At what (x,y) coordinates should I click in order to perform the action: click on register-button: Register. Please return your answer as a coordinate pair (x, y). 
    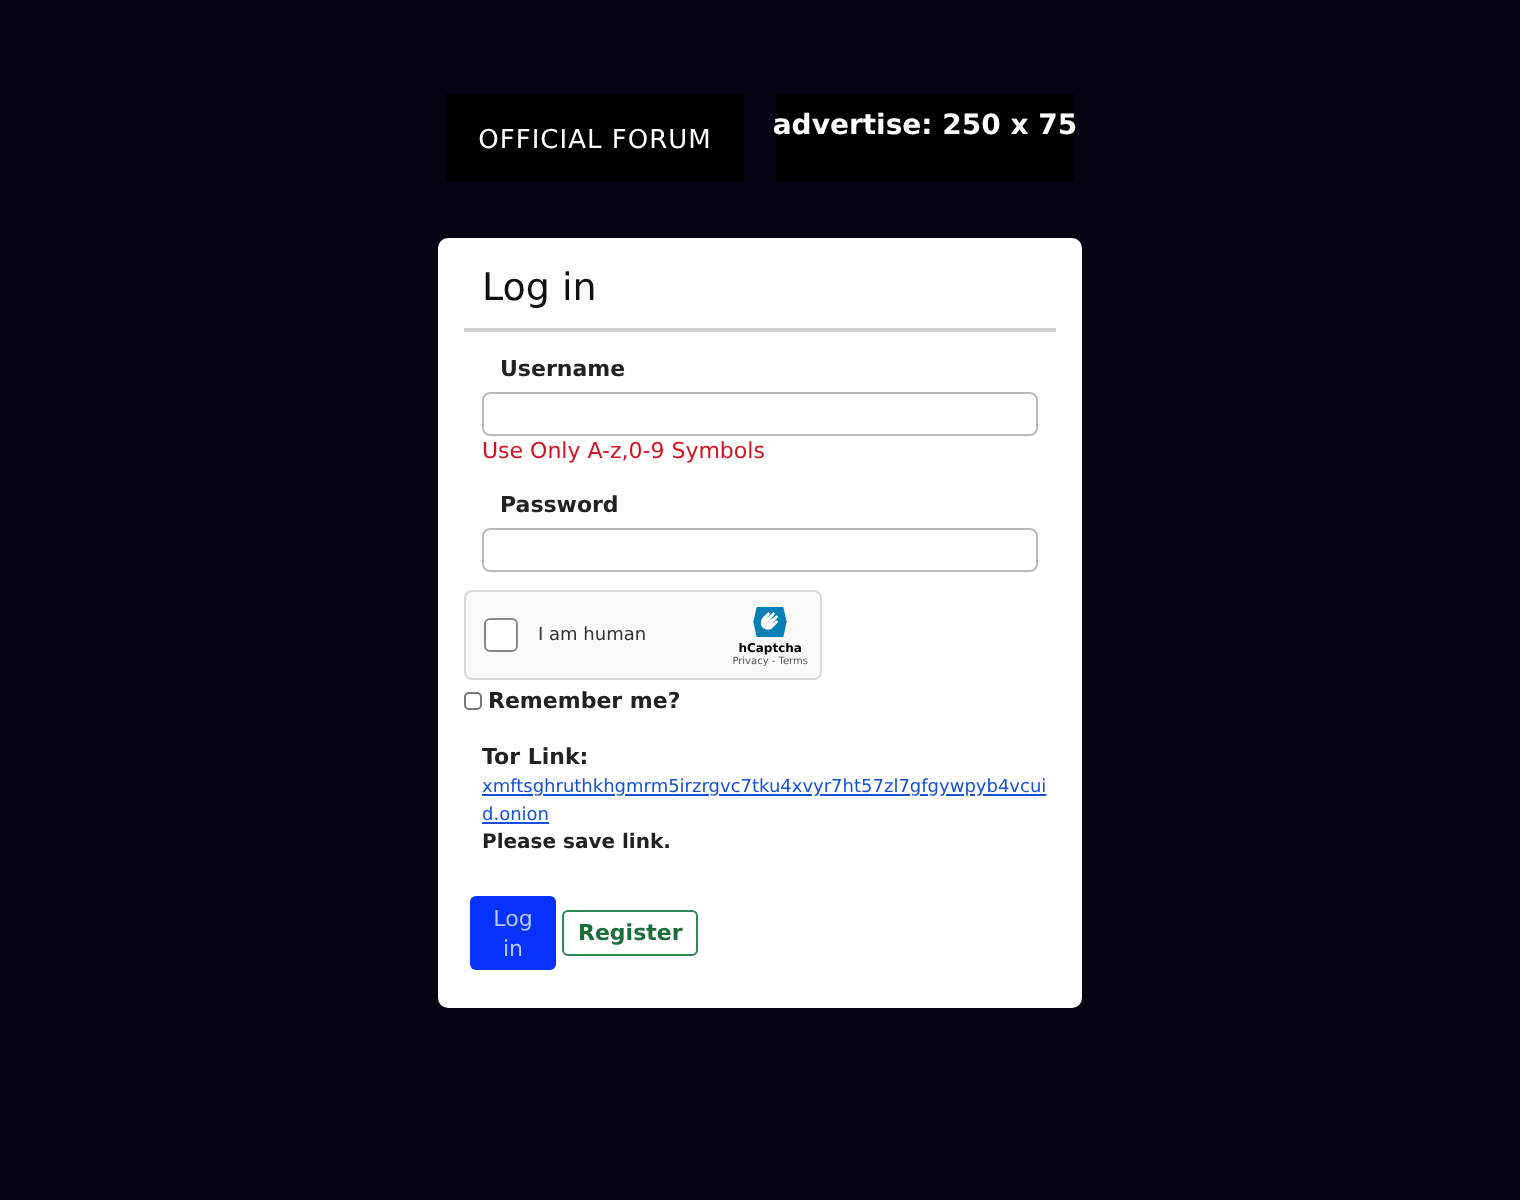
    Looking at the image, I should click on (630, 933).